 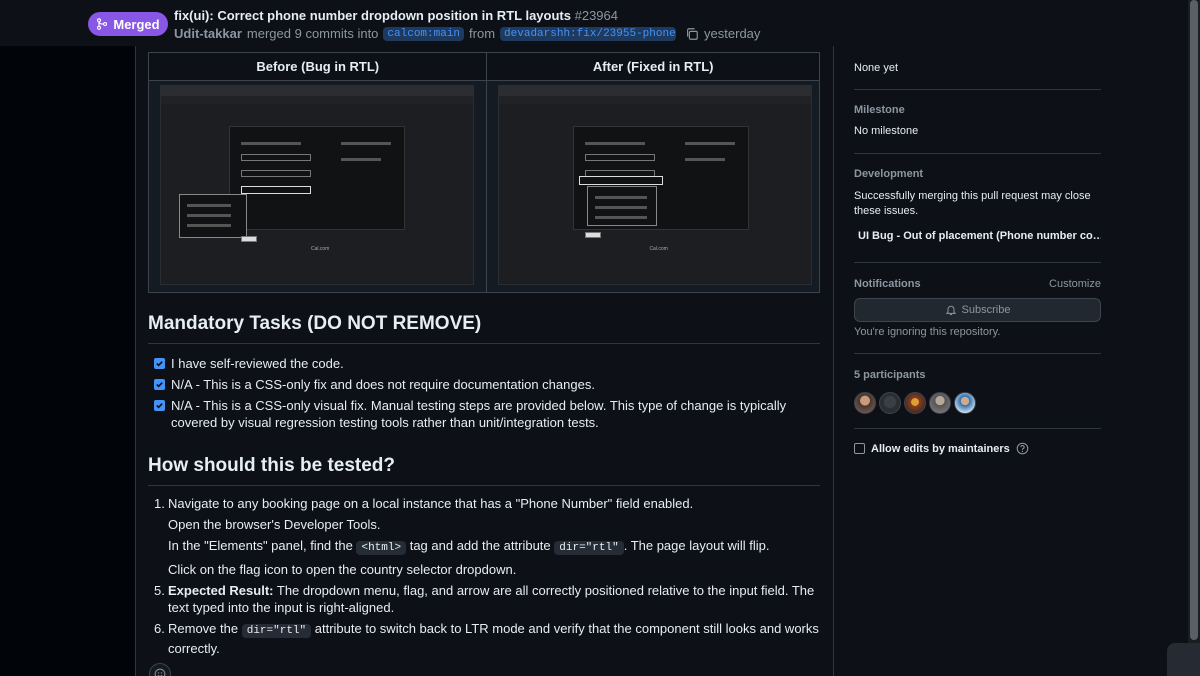 I want to click on merged-status-label: Merged, so click(x=136, y=24).